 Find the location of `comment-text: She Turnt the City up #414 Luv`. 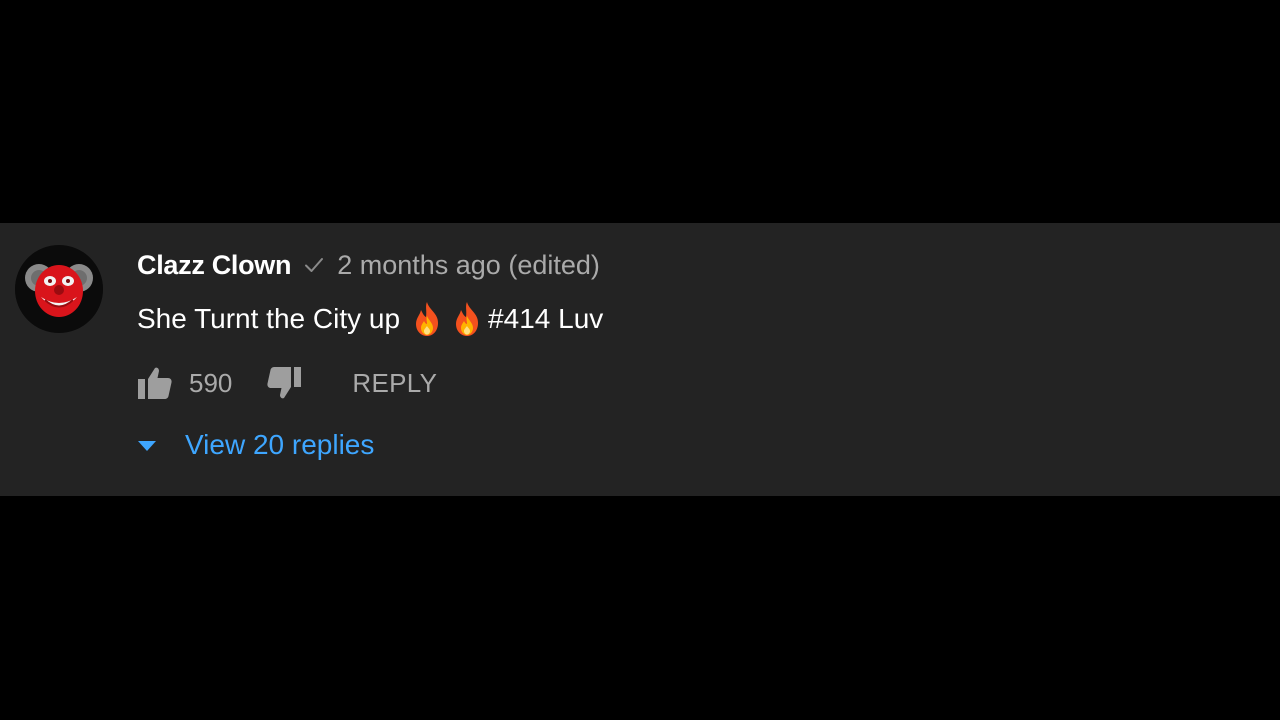

comment-text: She Turnt the City up #414 Luv is located at coordinates (370, 319).